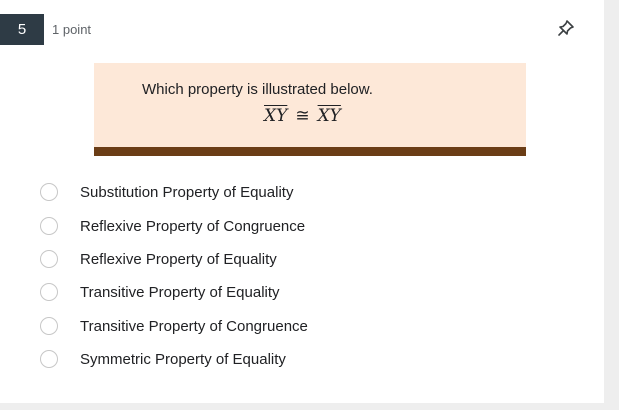  I want to click on answer-option-label: Transitive Property of Equality, so click(180, 292).